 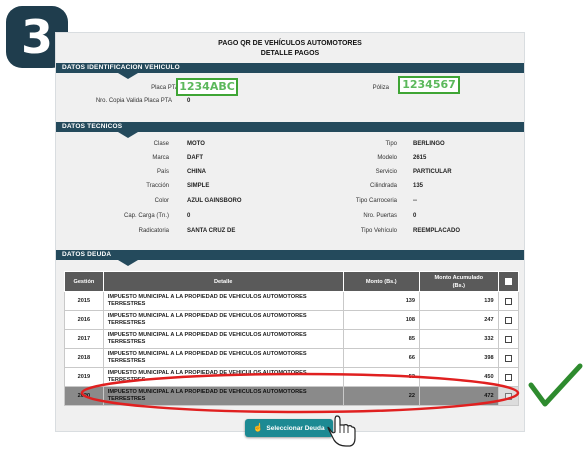 What do you see at coordinates (198, 186) in the screenshot?
I see `tech-value-traccion: SIMPLE` at bounding box center [198, 186].